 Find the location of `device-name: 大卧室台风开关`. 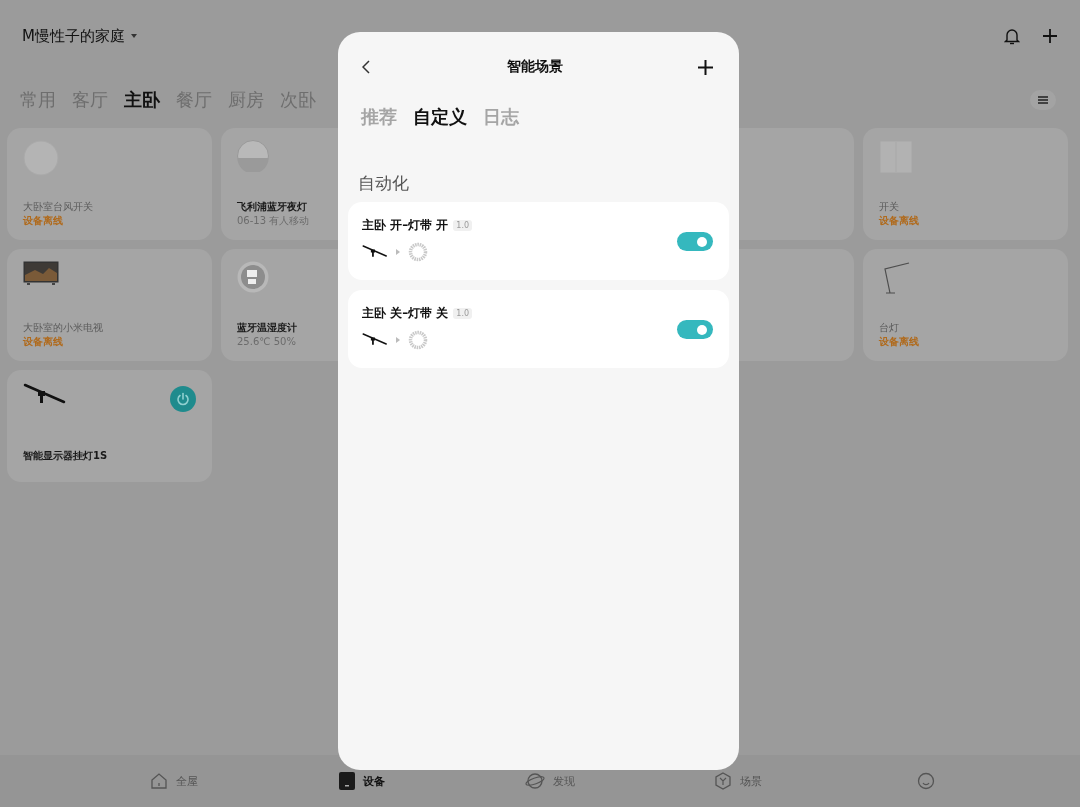

device-name: 大卧室台风开关 is located at coordinates (58, 207).